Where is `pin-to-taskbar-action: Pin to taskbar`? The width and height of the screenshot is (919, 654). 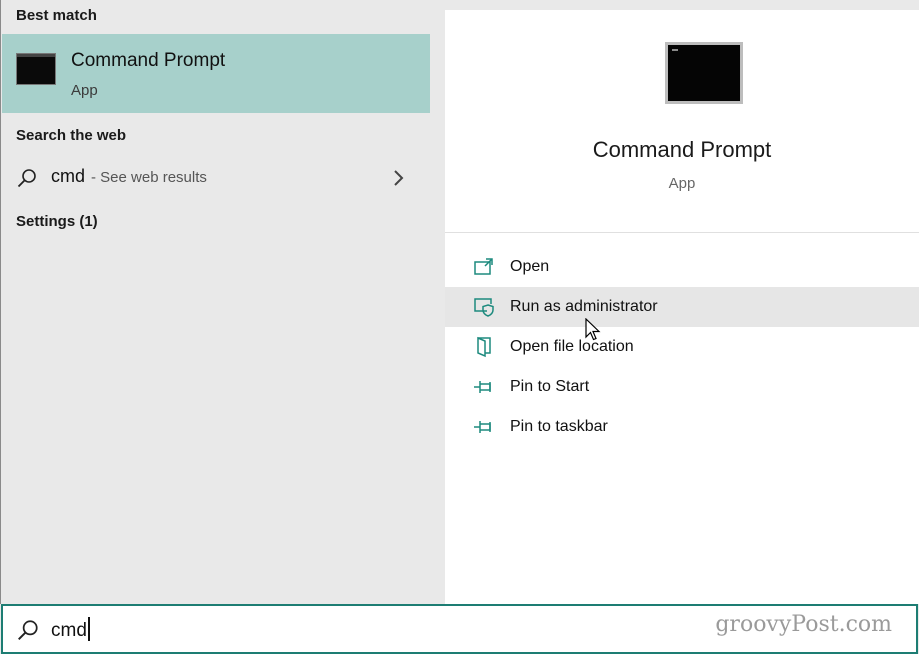 pin-to-taskbar-action: Pin to taskbar is located at coordinates (682, 427).